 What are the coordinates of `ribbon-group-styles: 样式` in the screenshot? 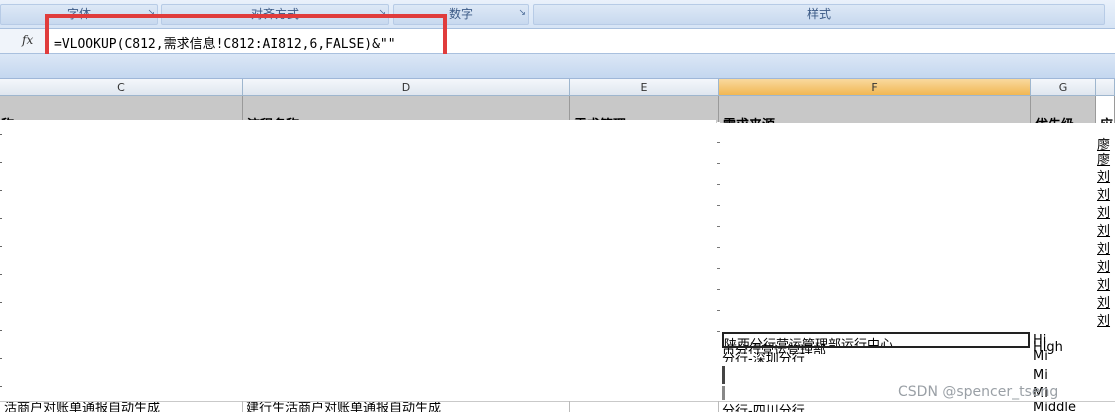 It's located at (819, 14).